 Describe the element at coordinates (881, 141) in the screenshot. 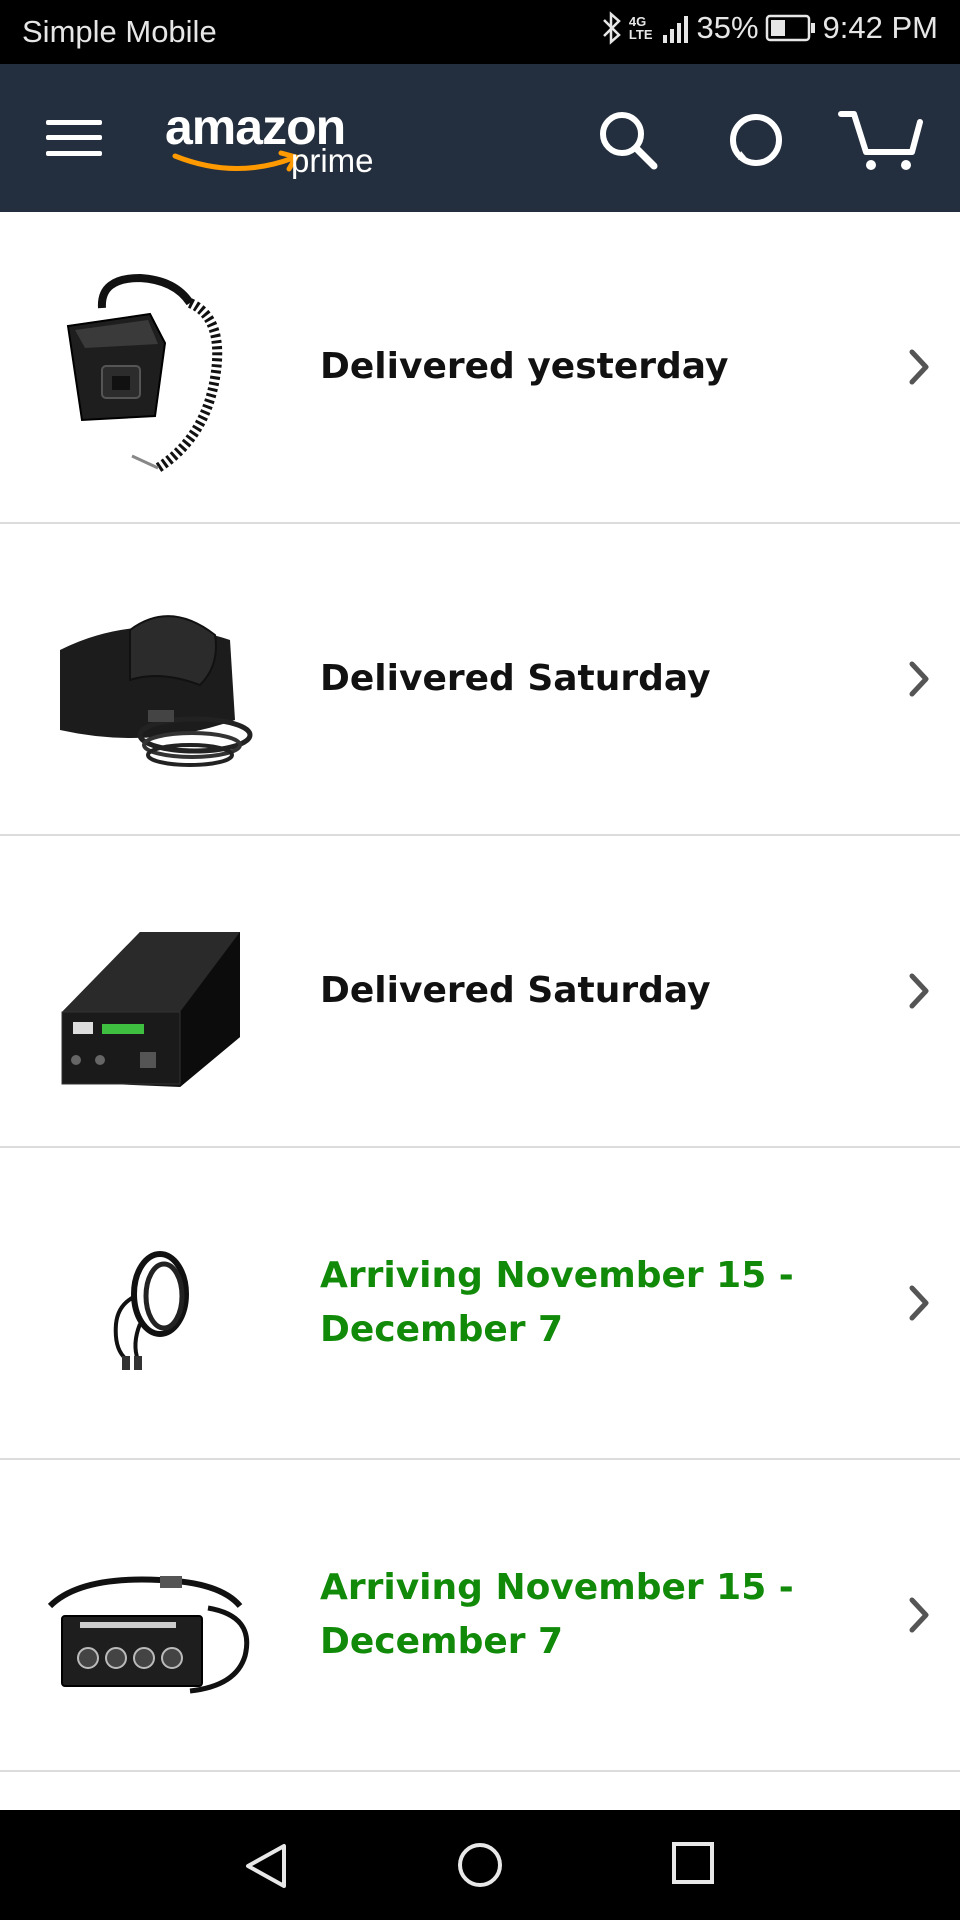

I see `cart-icon` at that location.